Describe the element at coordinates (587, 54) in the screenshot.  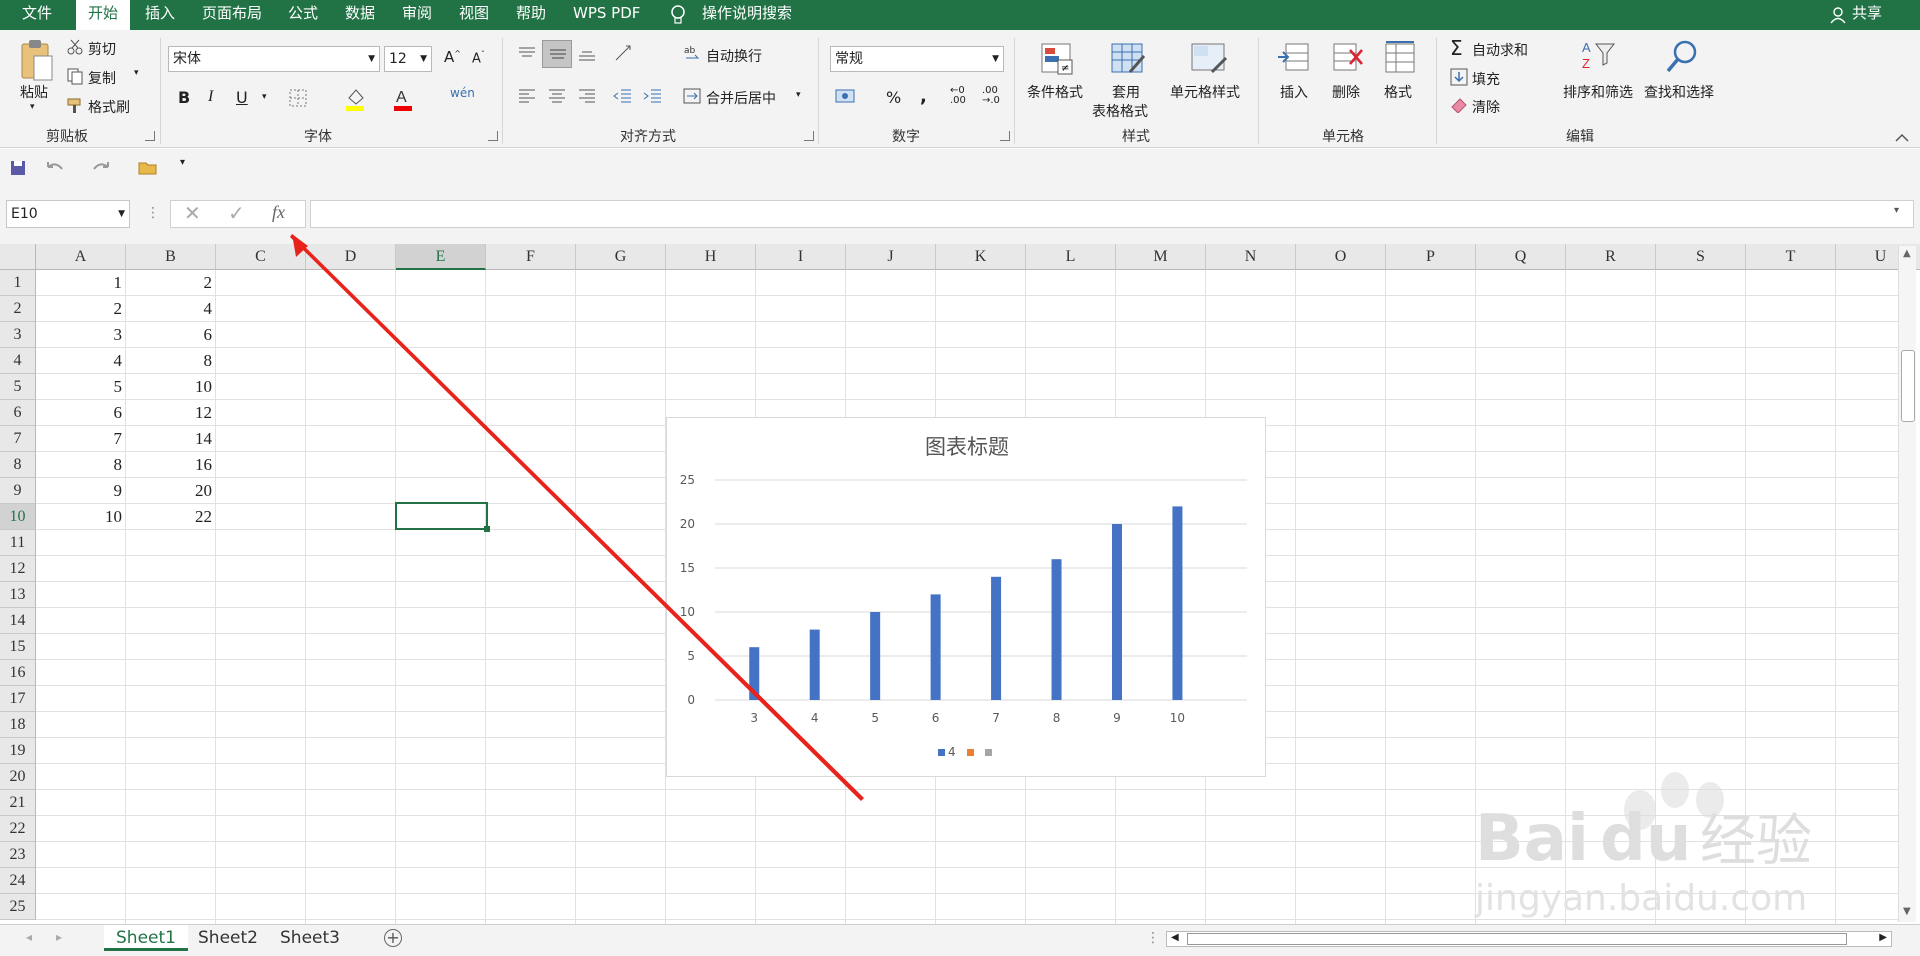
I see `align-bottom-icon` at that location.